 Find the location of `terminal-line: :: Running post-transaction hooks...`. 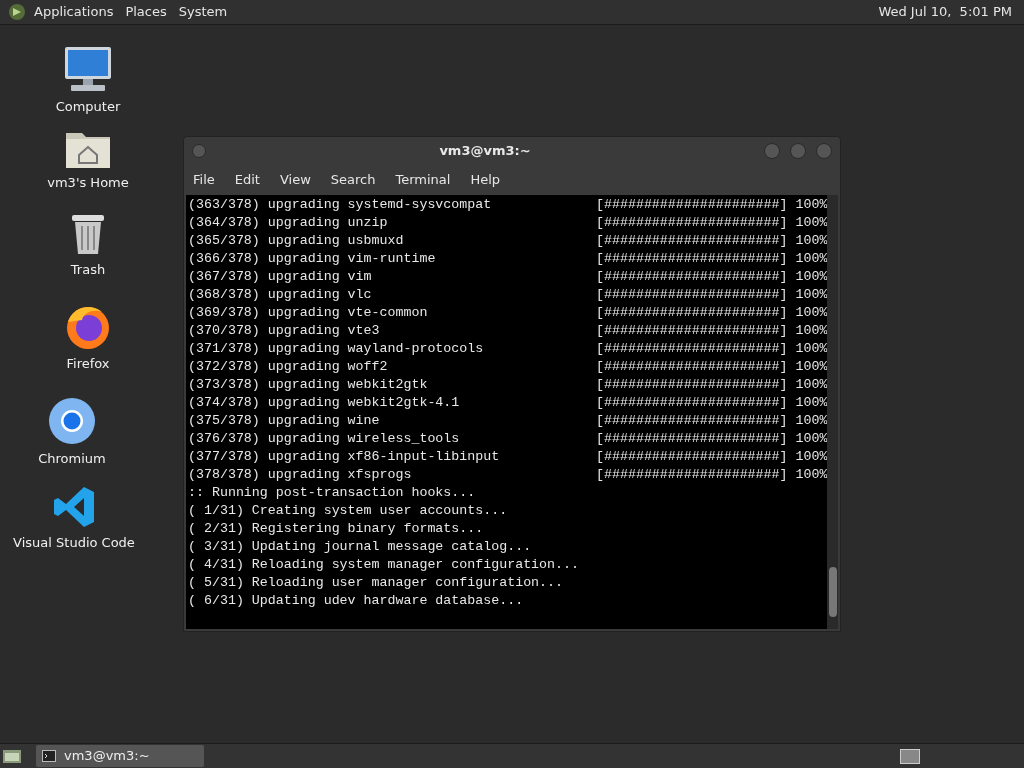

terminal-line: :: Running post-transaction hooks... is located at coordinates (332, 493).